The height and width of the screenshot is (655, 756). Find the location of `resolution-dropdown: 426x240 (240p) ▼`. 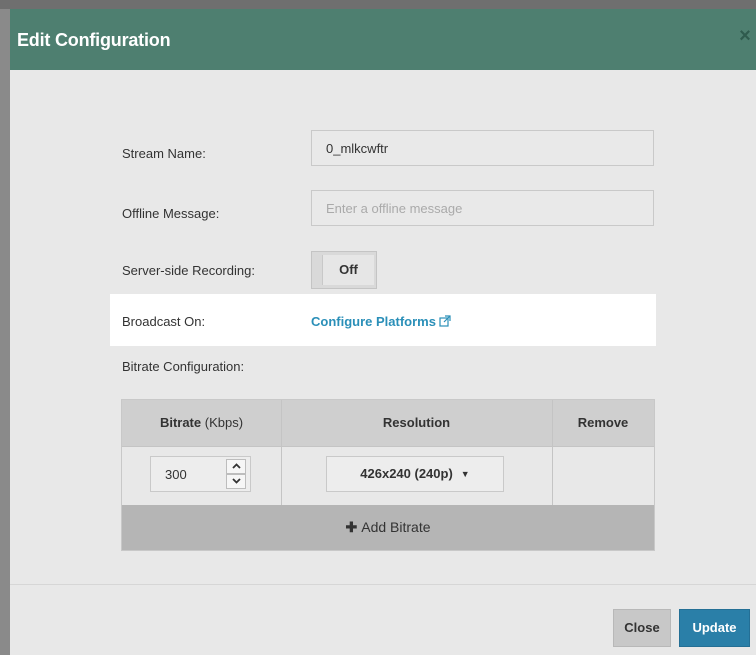

resolution-dropdown: 426x240 (240p) ▼ is located at coordinates (415, 474).